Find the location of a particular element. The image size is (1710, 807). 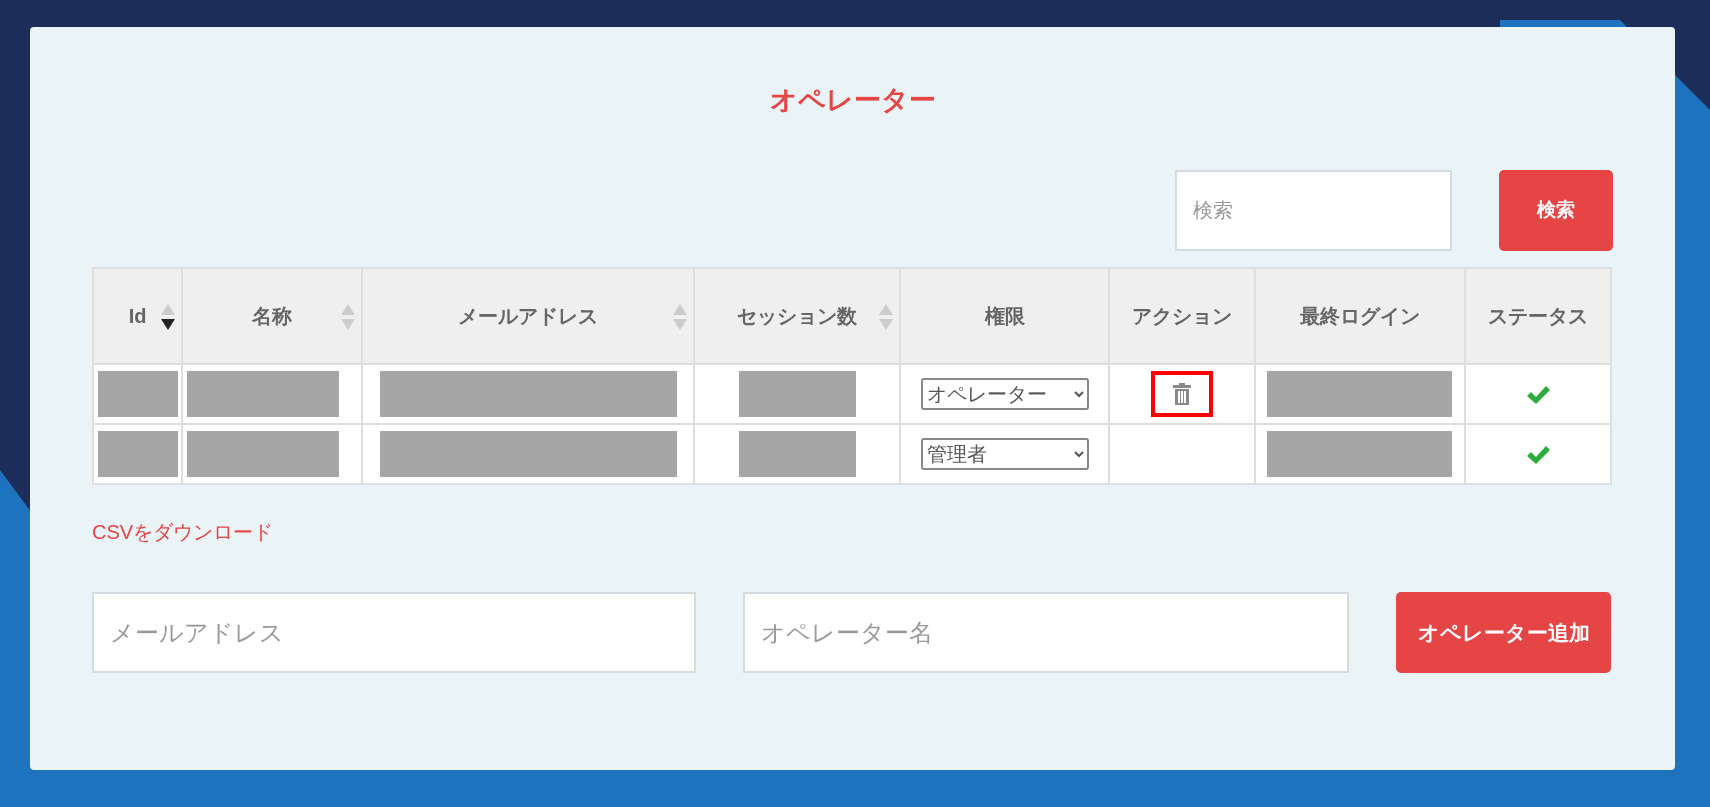

add-operator-button: オペレーター追加 is located at coordinates (1503, 632).